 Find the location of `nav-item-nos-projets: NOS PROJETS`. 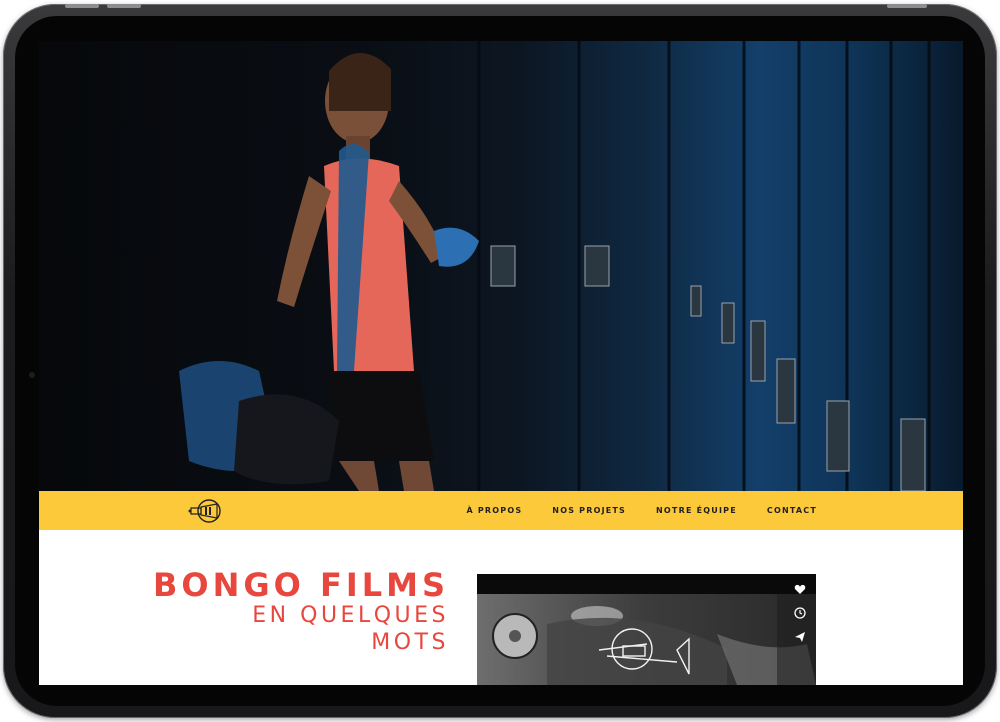

nav-item-nos-projets: NOS PROJETS is located at coordinates (589, 510).